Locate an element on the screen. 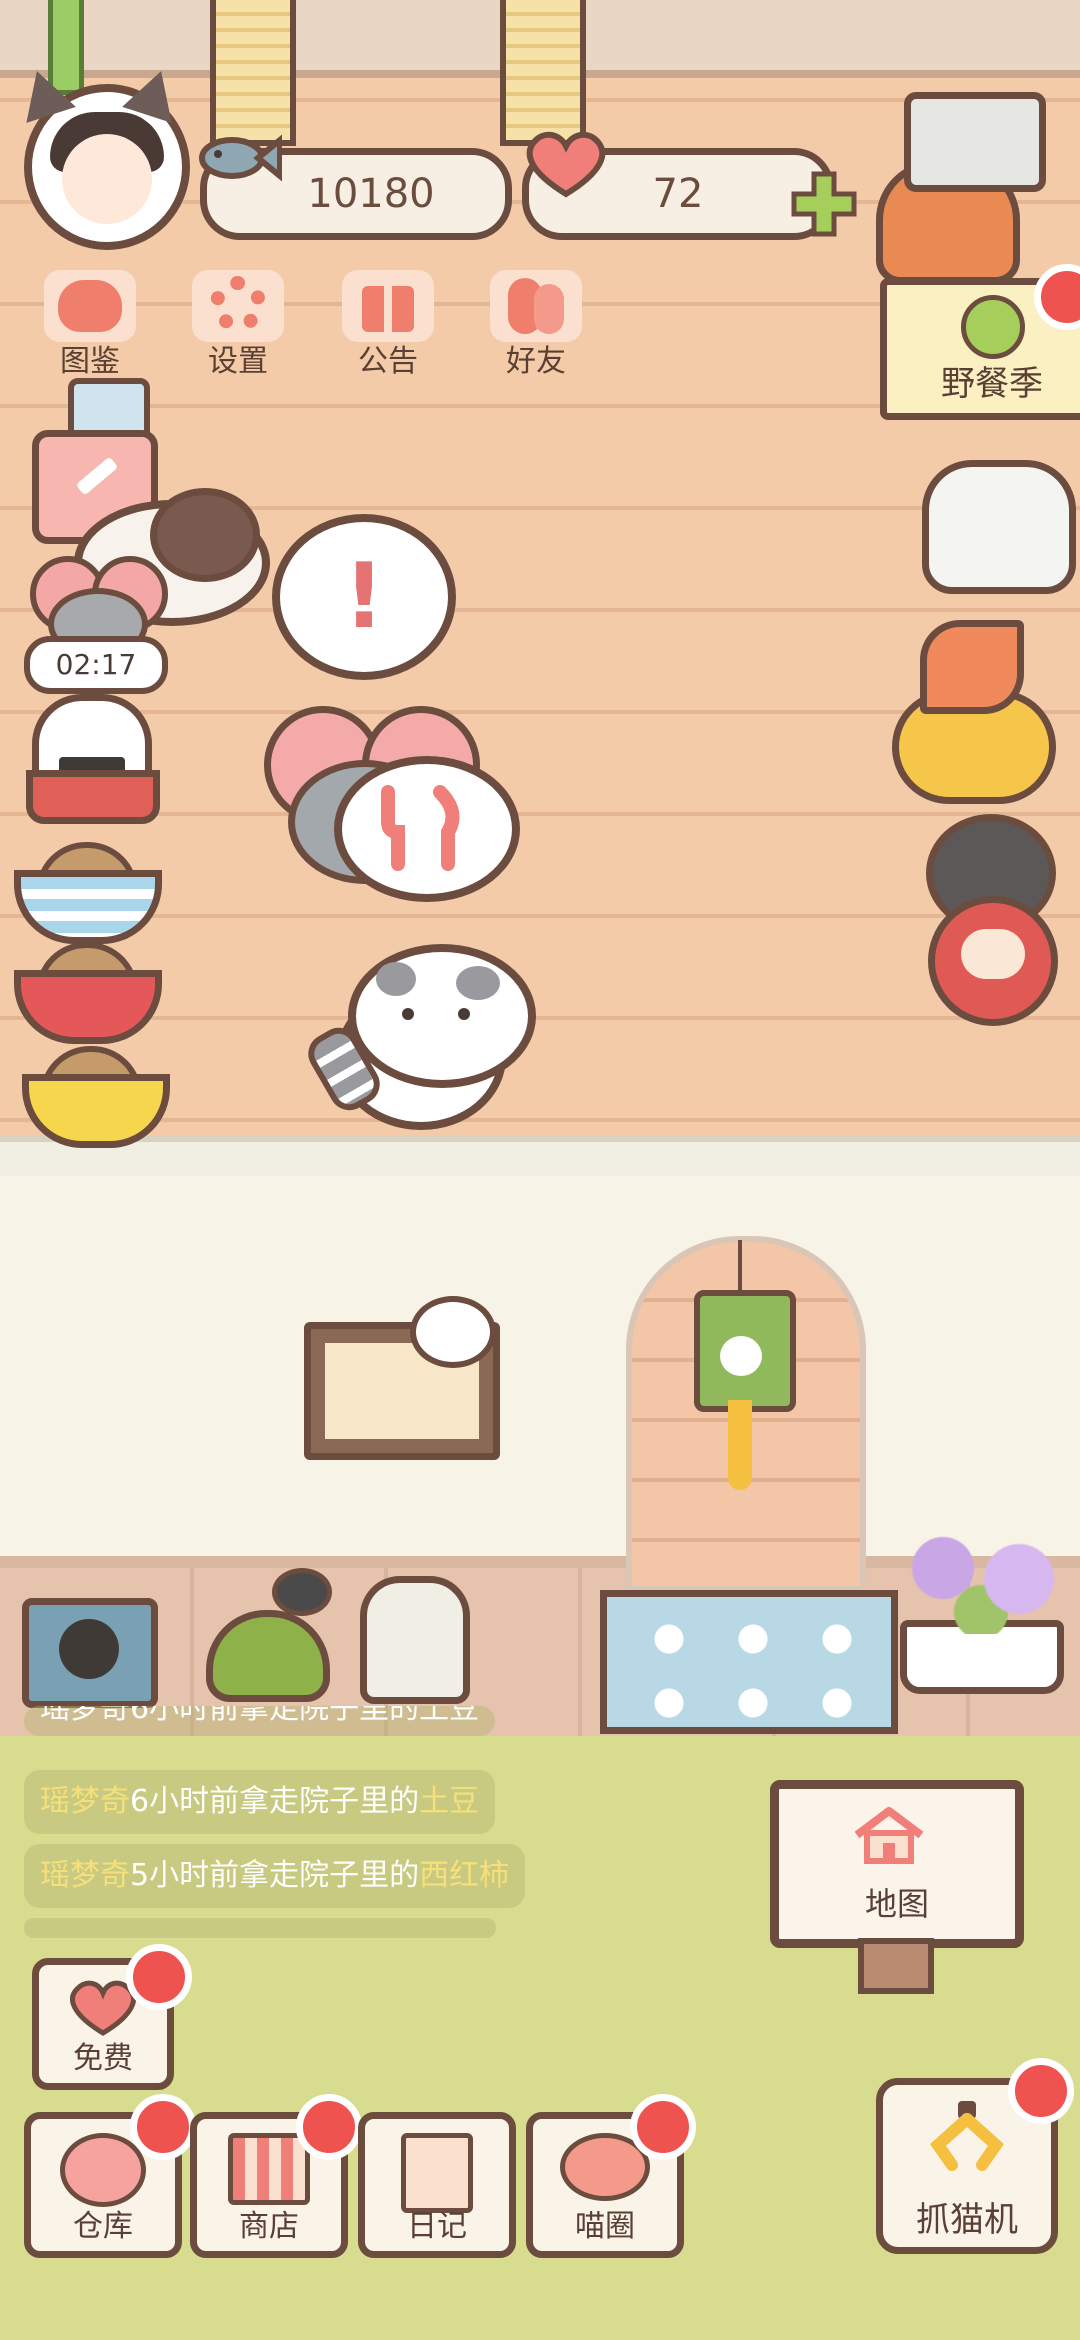 The height and width of the screenshot is (2340, 1080). claw-notification-dot is located at coordinates (1041, 2091).